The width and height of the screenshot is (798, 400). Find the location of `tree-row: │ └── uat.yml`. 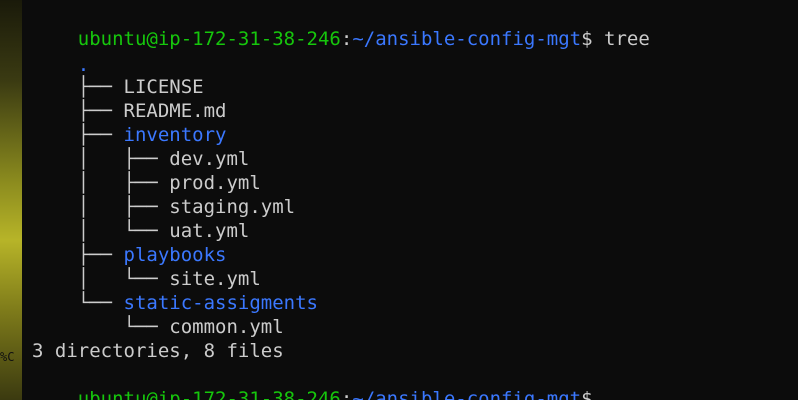

tree-row: │ └── uat.yml is located at coordinates (141, 218).